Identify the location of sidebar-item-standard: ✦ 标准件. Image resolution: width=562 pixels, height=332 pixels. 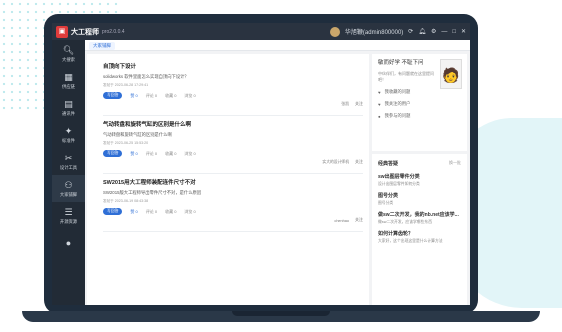
(68, 134).